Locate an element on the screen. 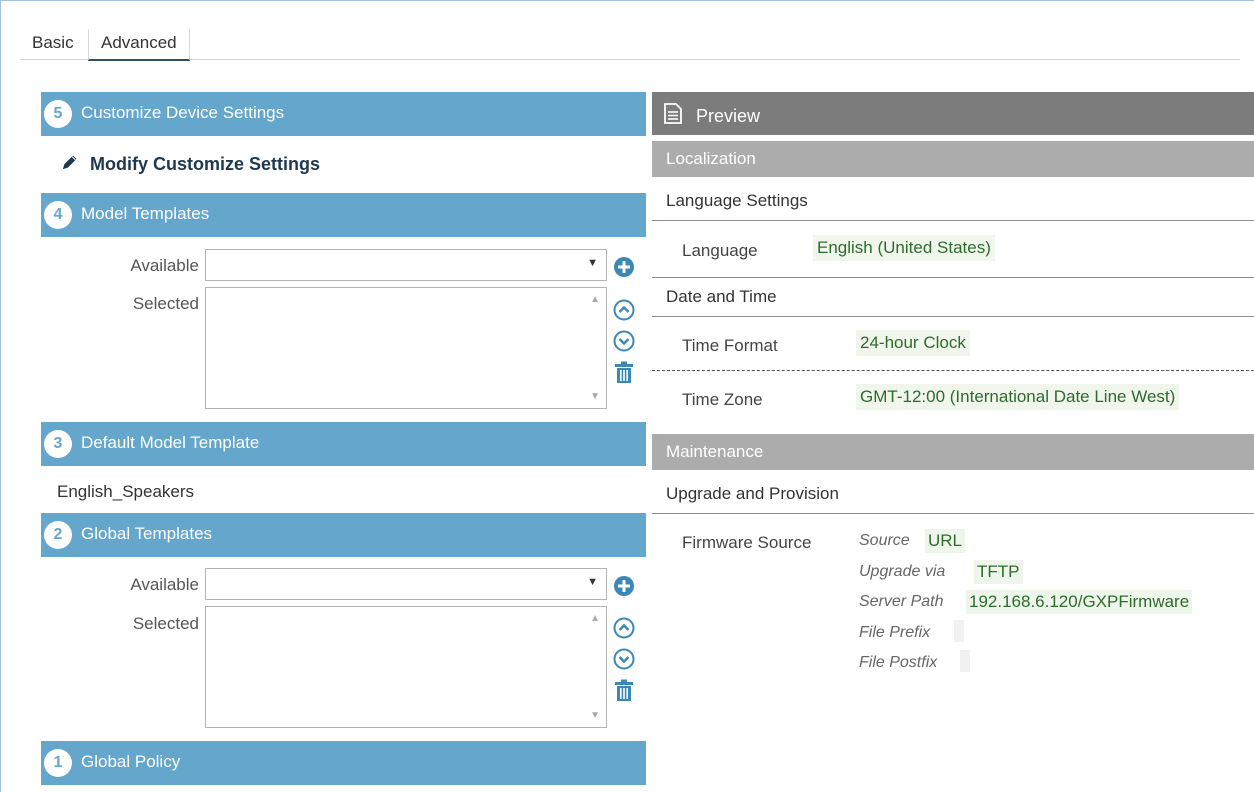 The width and height of the screenshot is (1254, 792). pencil-icon is located at coordinates (71, 164).